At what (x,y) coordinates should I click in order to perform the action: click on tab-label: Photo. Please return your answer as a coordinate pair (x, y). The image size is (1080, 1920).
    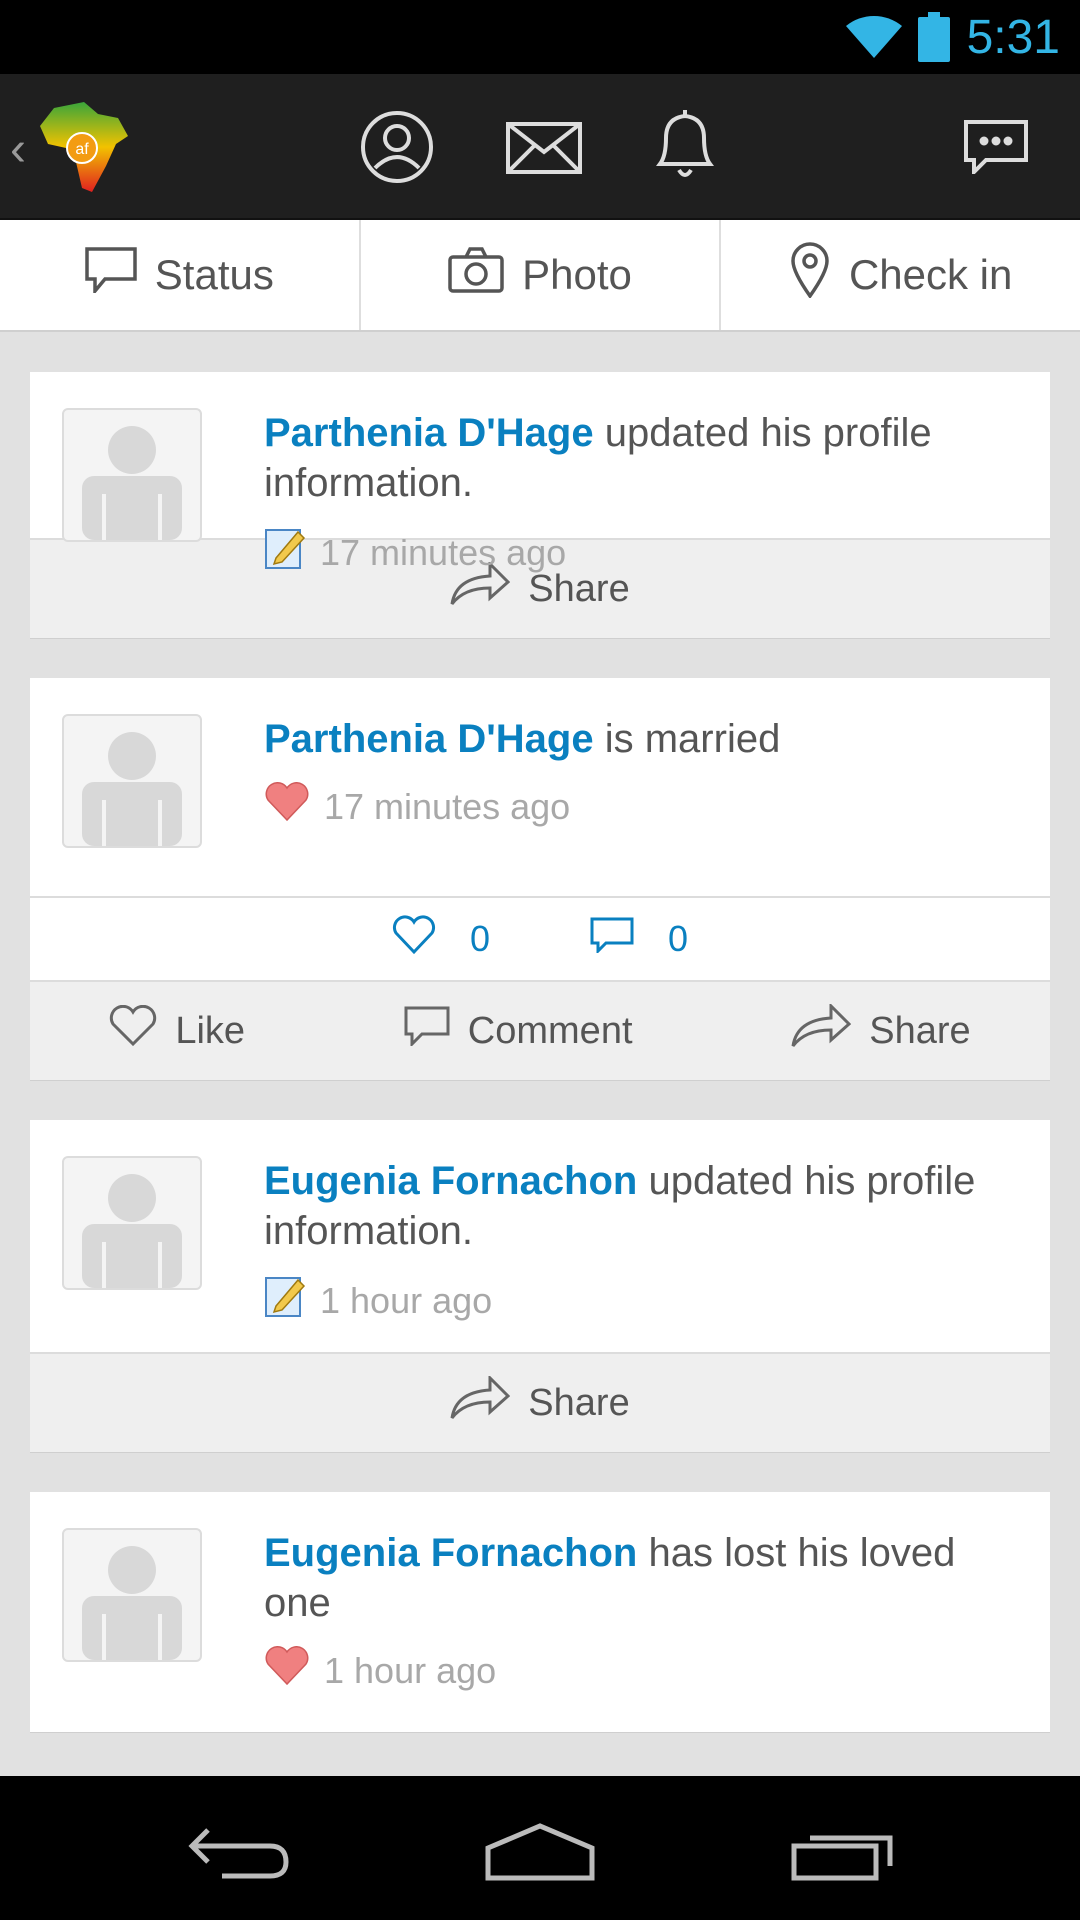
    Looking at the image, I should click on (577, 274).